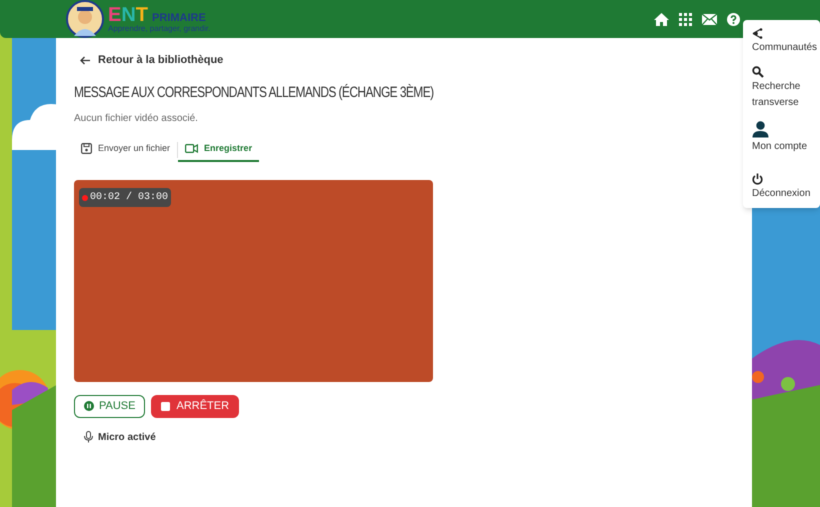  Describe the element at coordinates (128, 15) in the screenshot. I see `brand-logo: ENT` at that location.